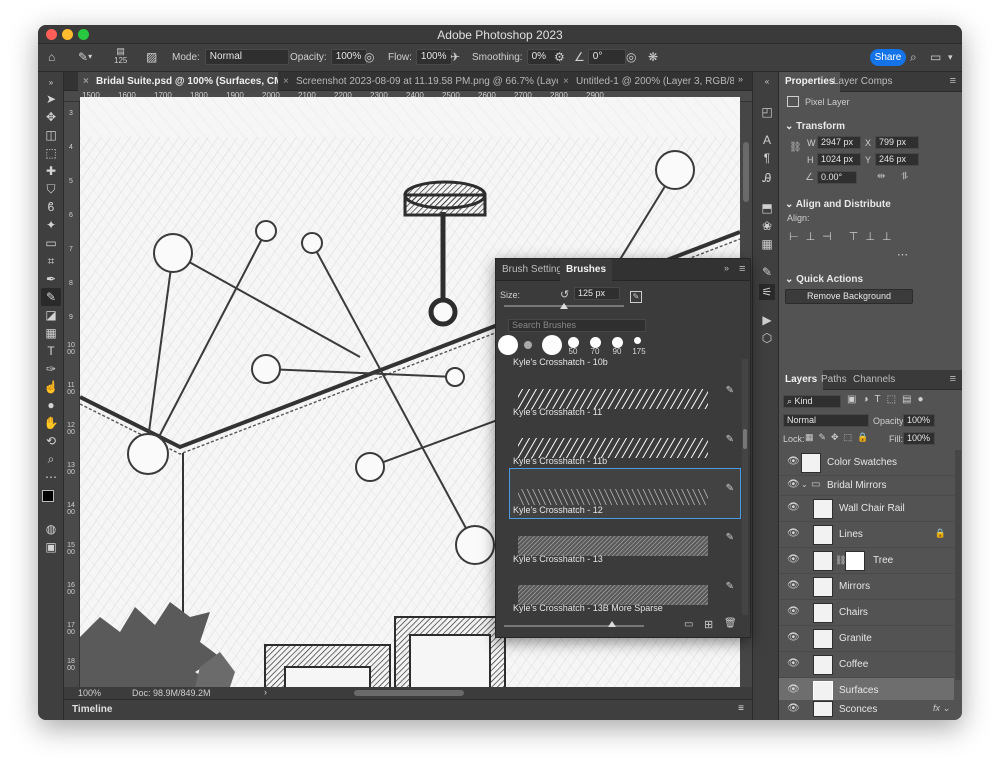 This screenshot has height=770, width=1000. I want to click on workspace-chevron-icon: ▾, so click(950, 57).